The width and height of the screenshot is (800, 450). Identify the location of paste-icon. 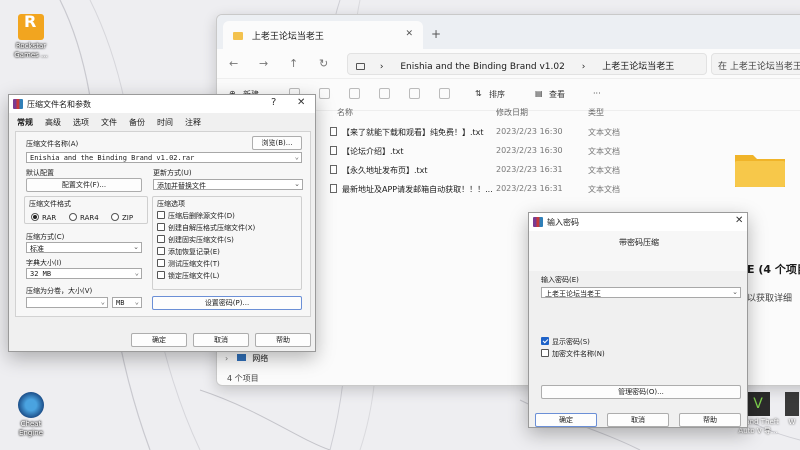
(354, 93).